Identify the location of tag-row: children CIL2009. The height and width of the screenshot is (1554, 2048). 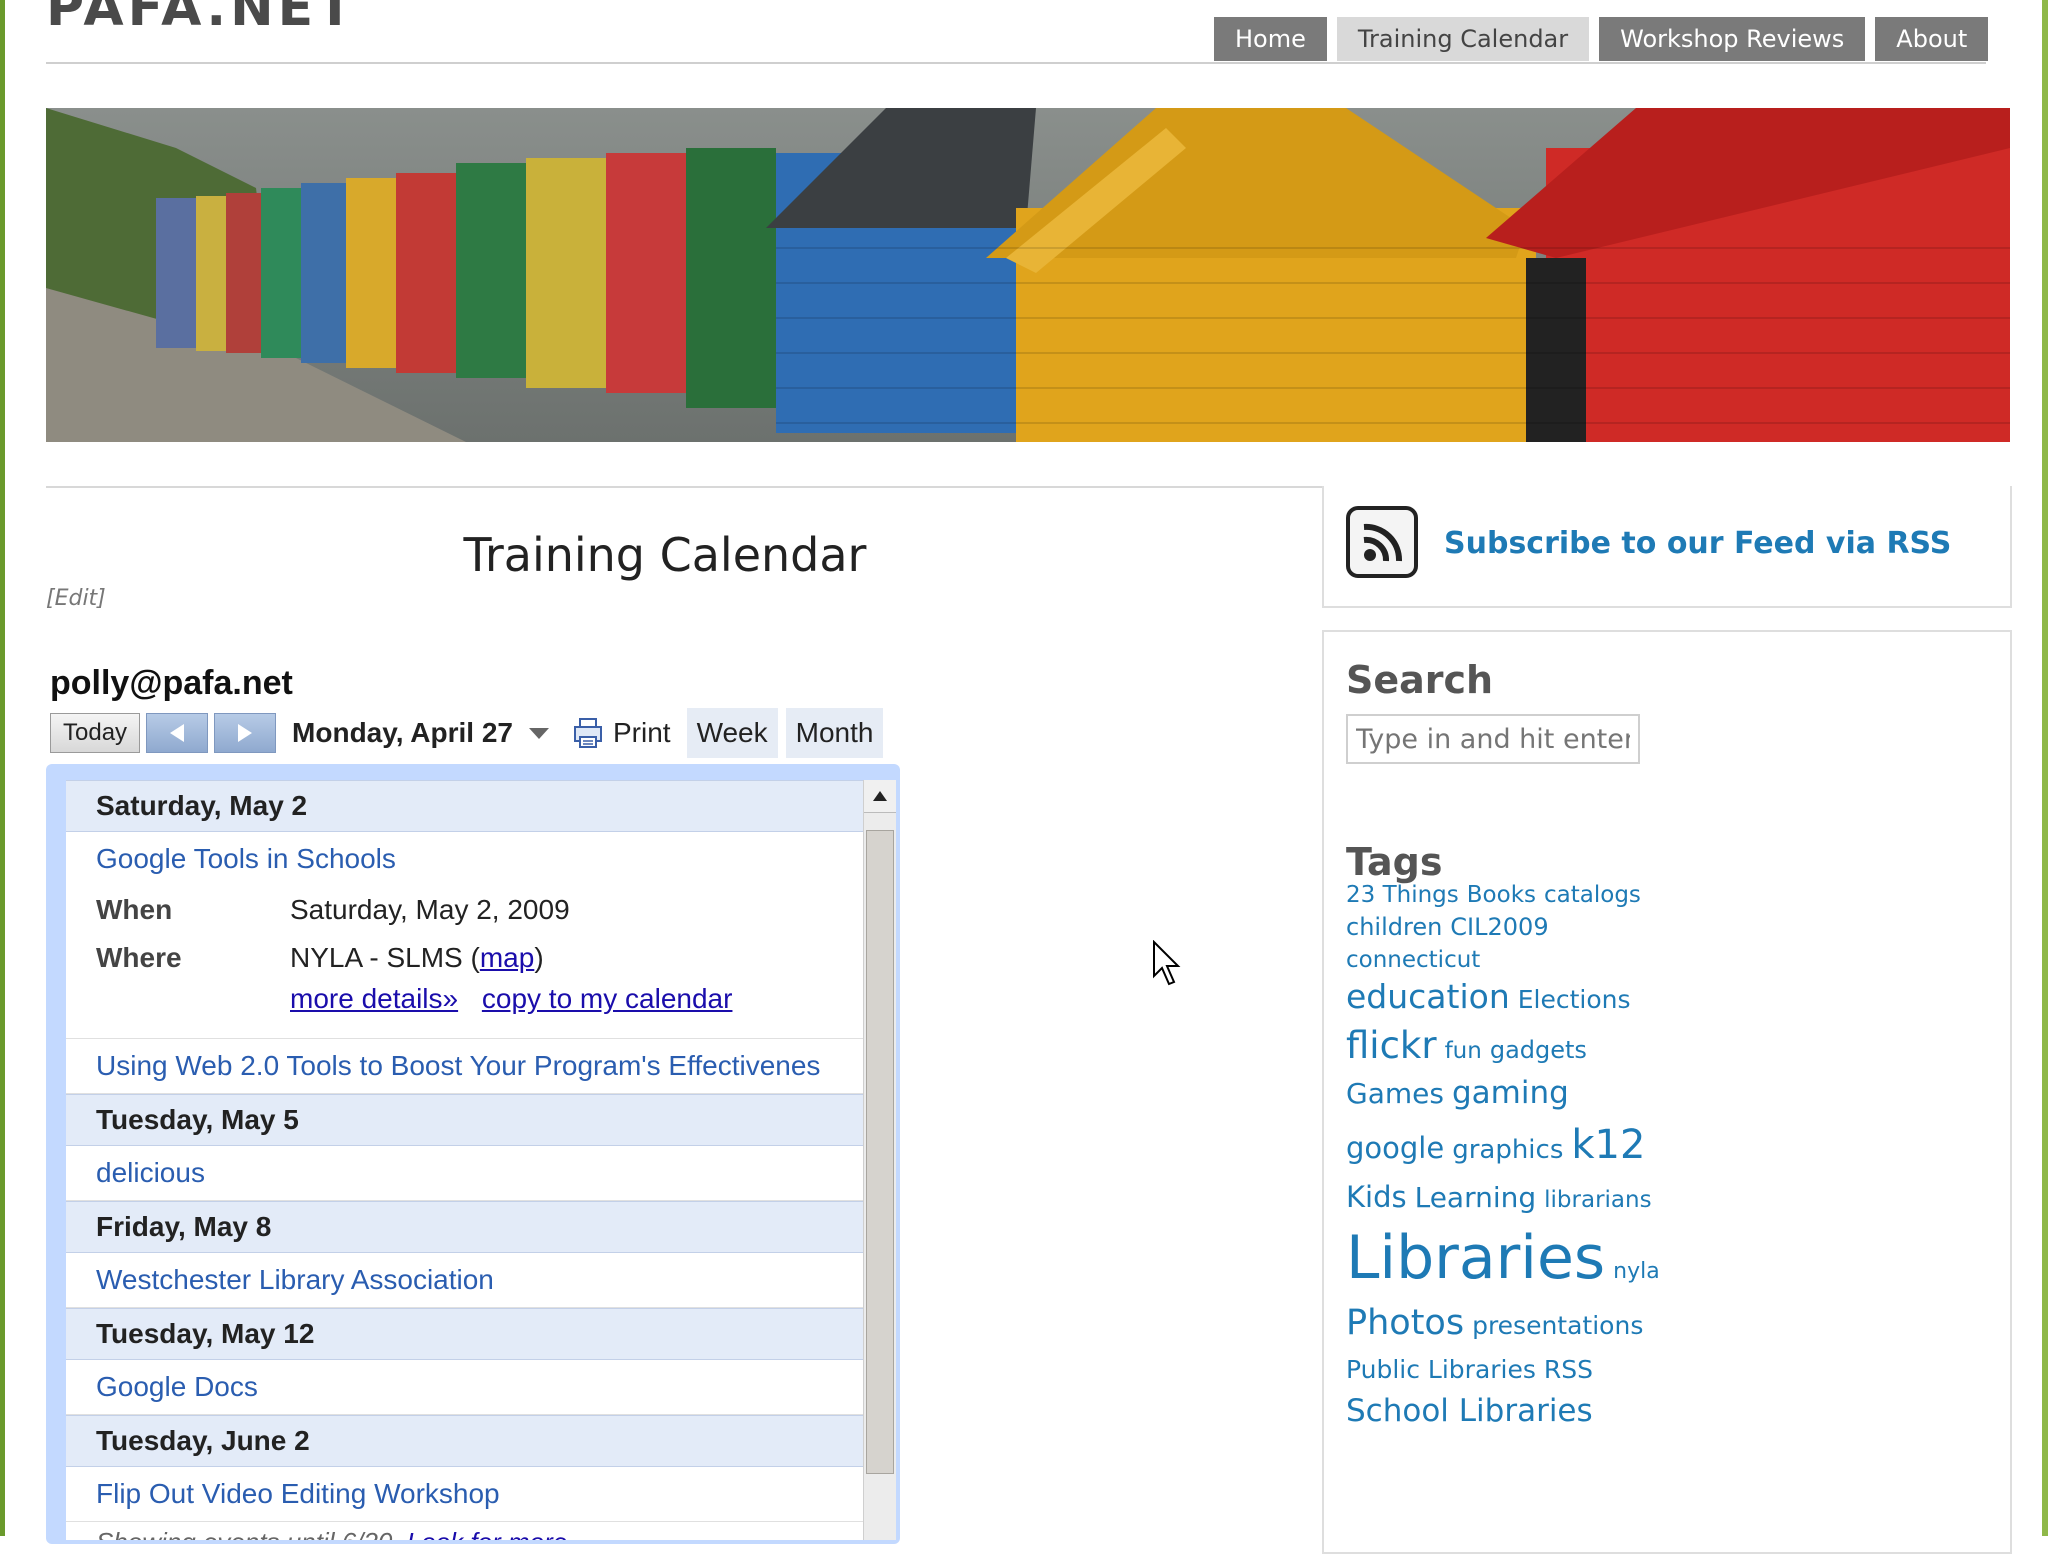
(1511, 927).